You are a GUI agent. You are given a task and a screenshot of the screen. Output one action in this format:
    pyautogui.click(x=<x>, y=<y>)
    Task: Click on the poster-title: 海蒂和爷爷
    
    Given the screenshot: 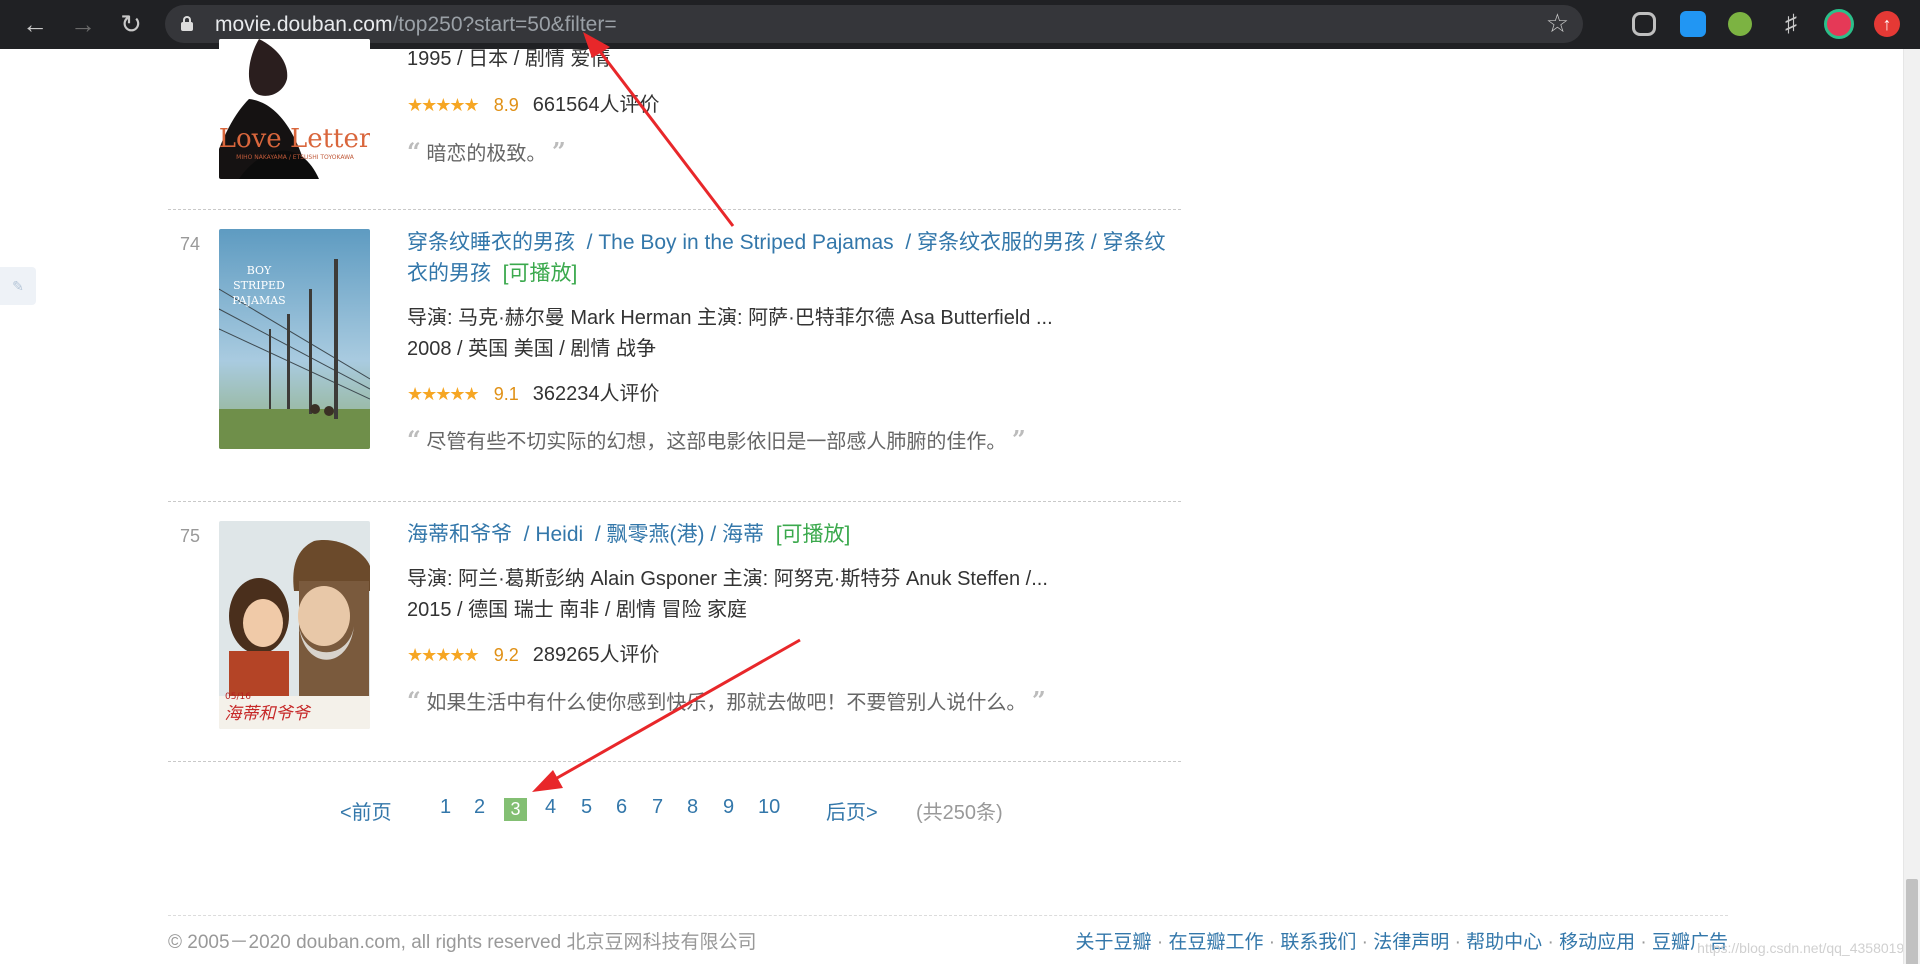 What is the action you would take?
    pyautogui.click(x=268, y=714)
    